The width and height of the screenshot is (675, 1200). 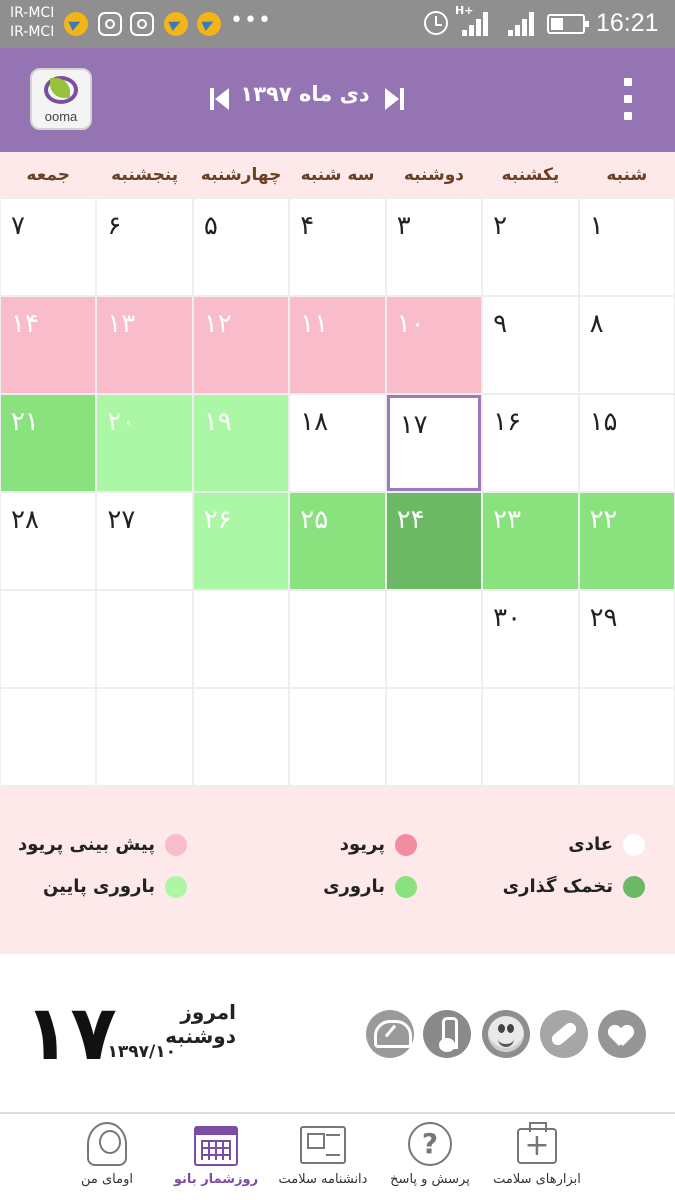 I want to click on more-notifications-icon: •••, so click(x=251, y=20).